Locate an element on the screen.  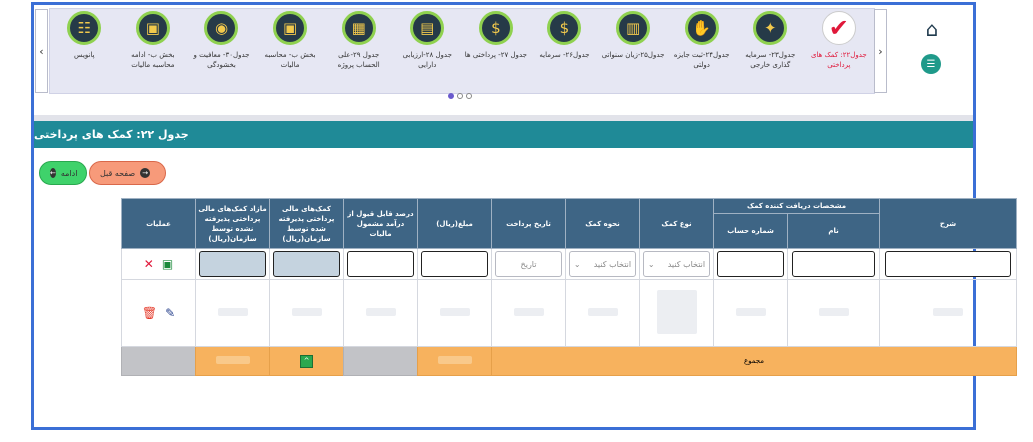
type-select-placeholder: انتخاب کنید is located at coordinates (686, 264).